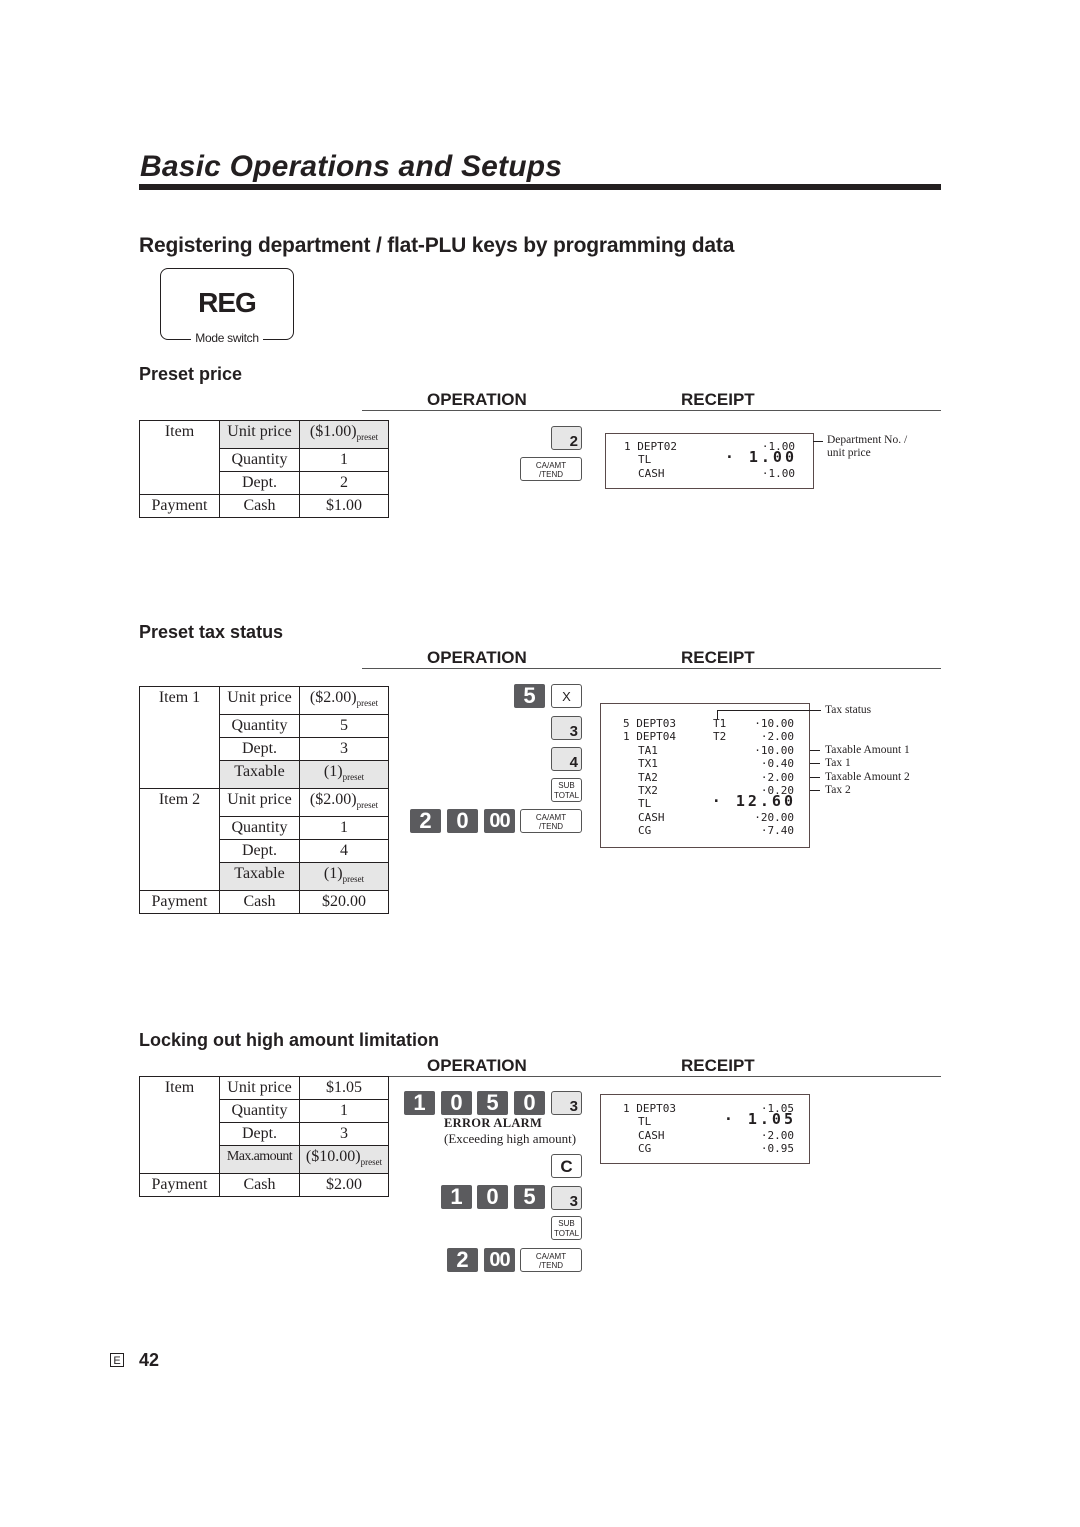  Describe the element at coordinates (264, 1185) in the screenshot. I see `table-row: Payment Cash $2.00` at that location.